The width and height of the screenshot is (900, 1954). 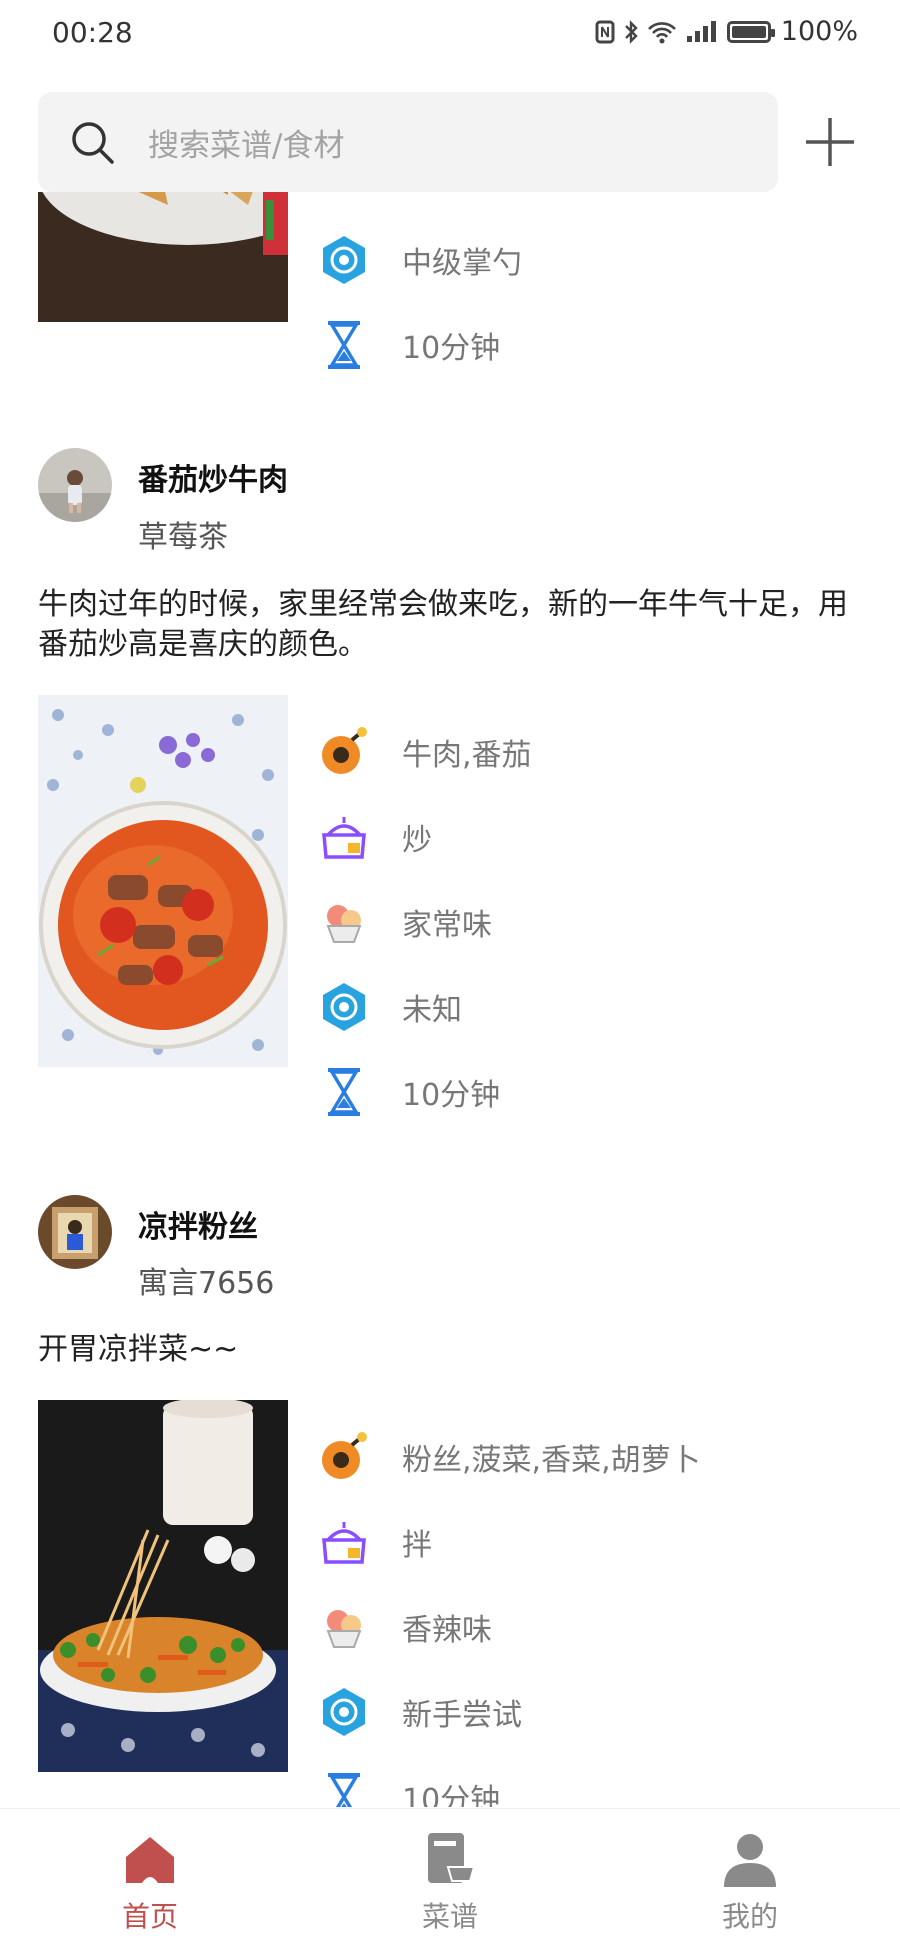 I want to click on nav-home: 首页, so click(x=150, y=1882).